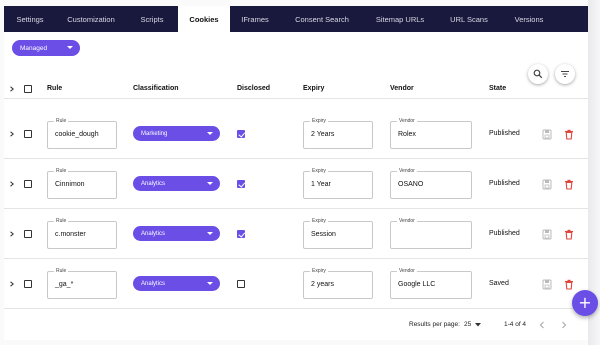 The width and height of the screenshot is (600, 345). Describe the element at coordinates (323, 134) in the screenshot. I see `expiry-value: 2 Years` at that location.